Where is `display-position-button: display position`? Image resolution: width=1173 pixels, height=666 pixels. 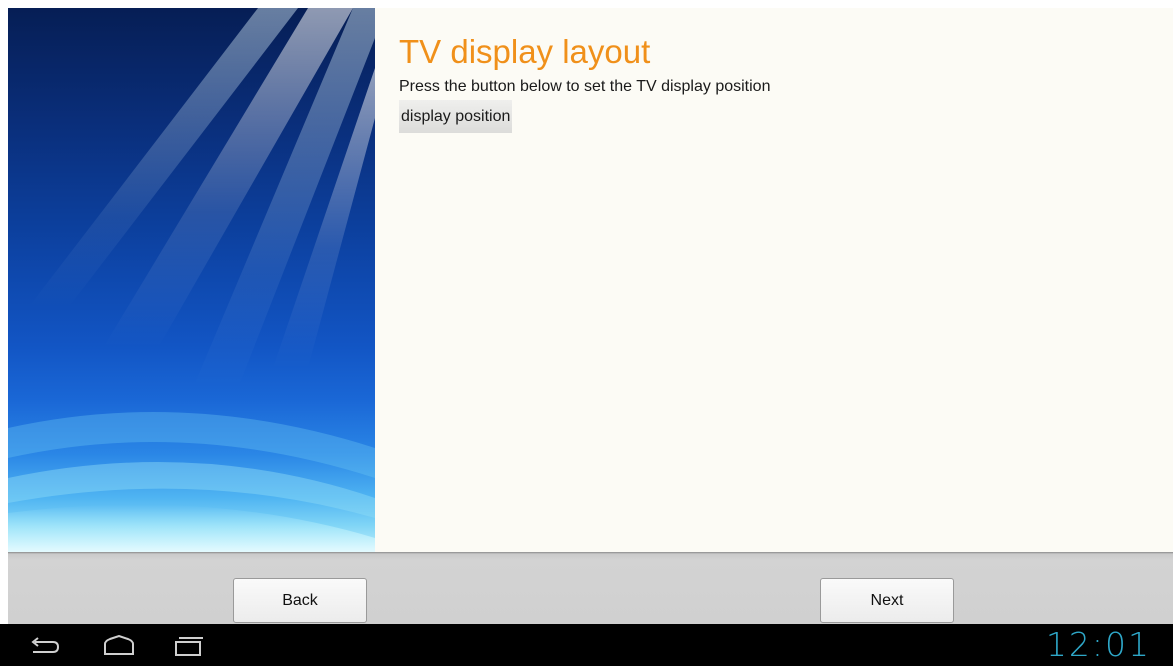
display-position-button: display position is located at coordinates (456, 116).